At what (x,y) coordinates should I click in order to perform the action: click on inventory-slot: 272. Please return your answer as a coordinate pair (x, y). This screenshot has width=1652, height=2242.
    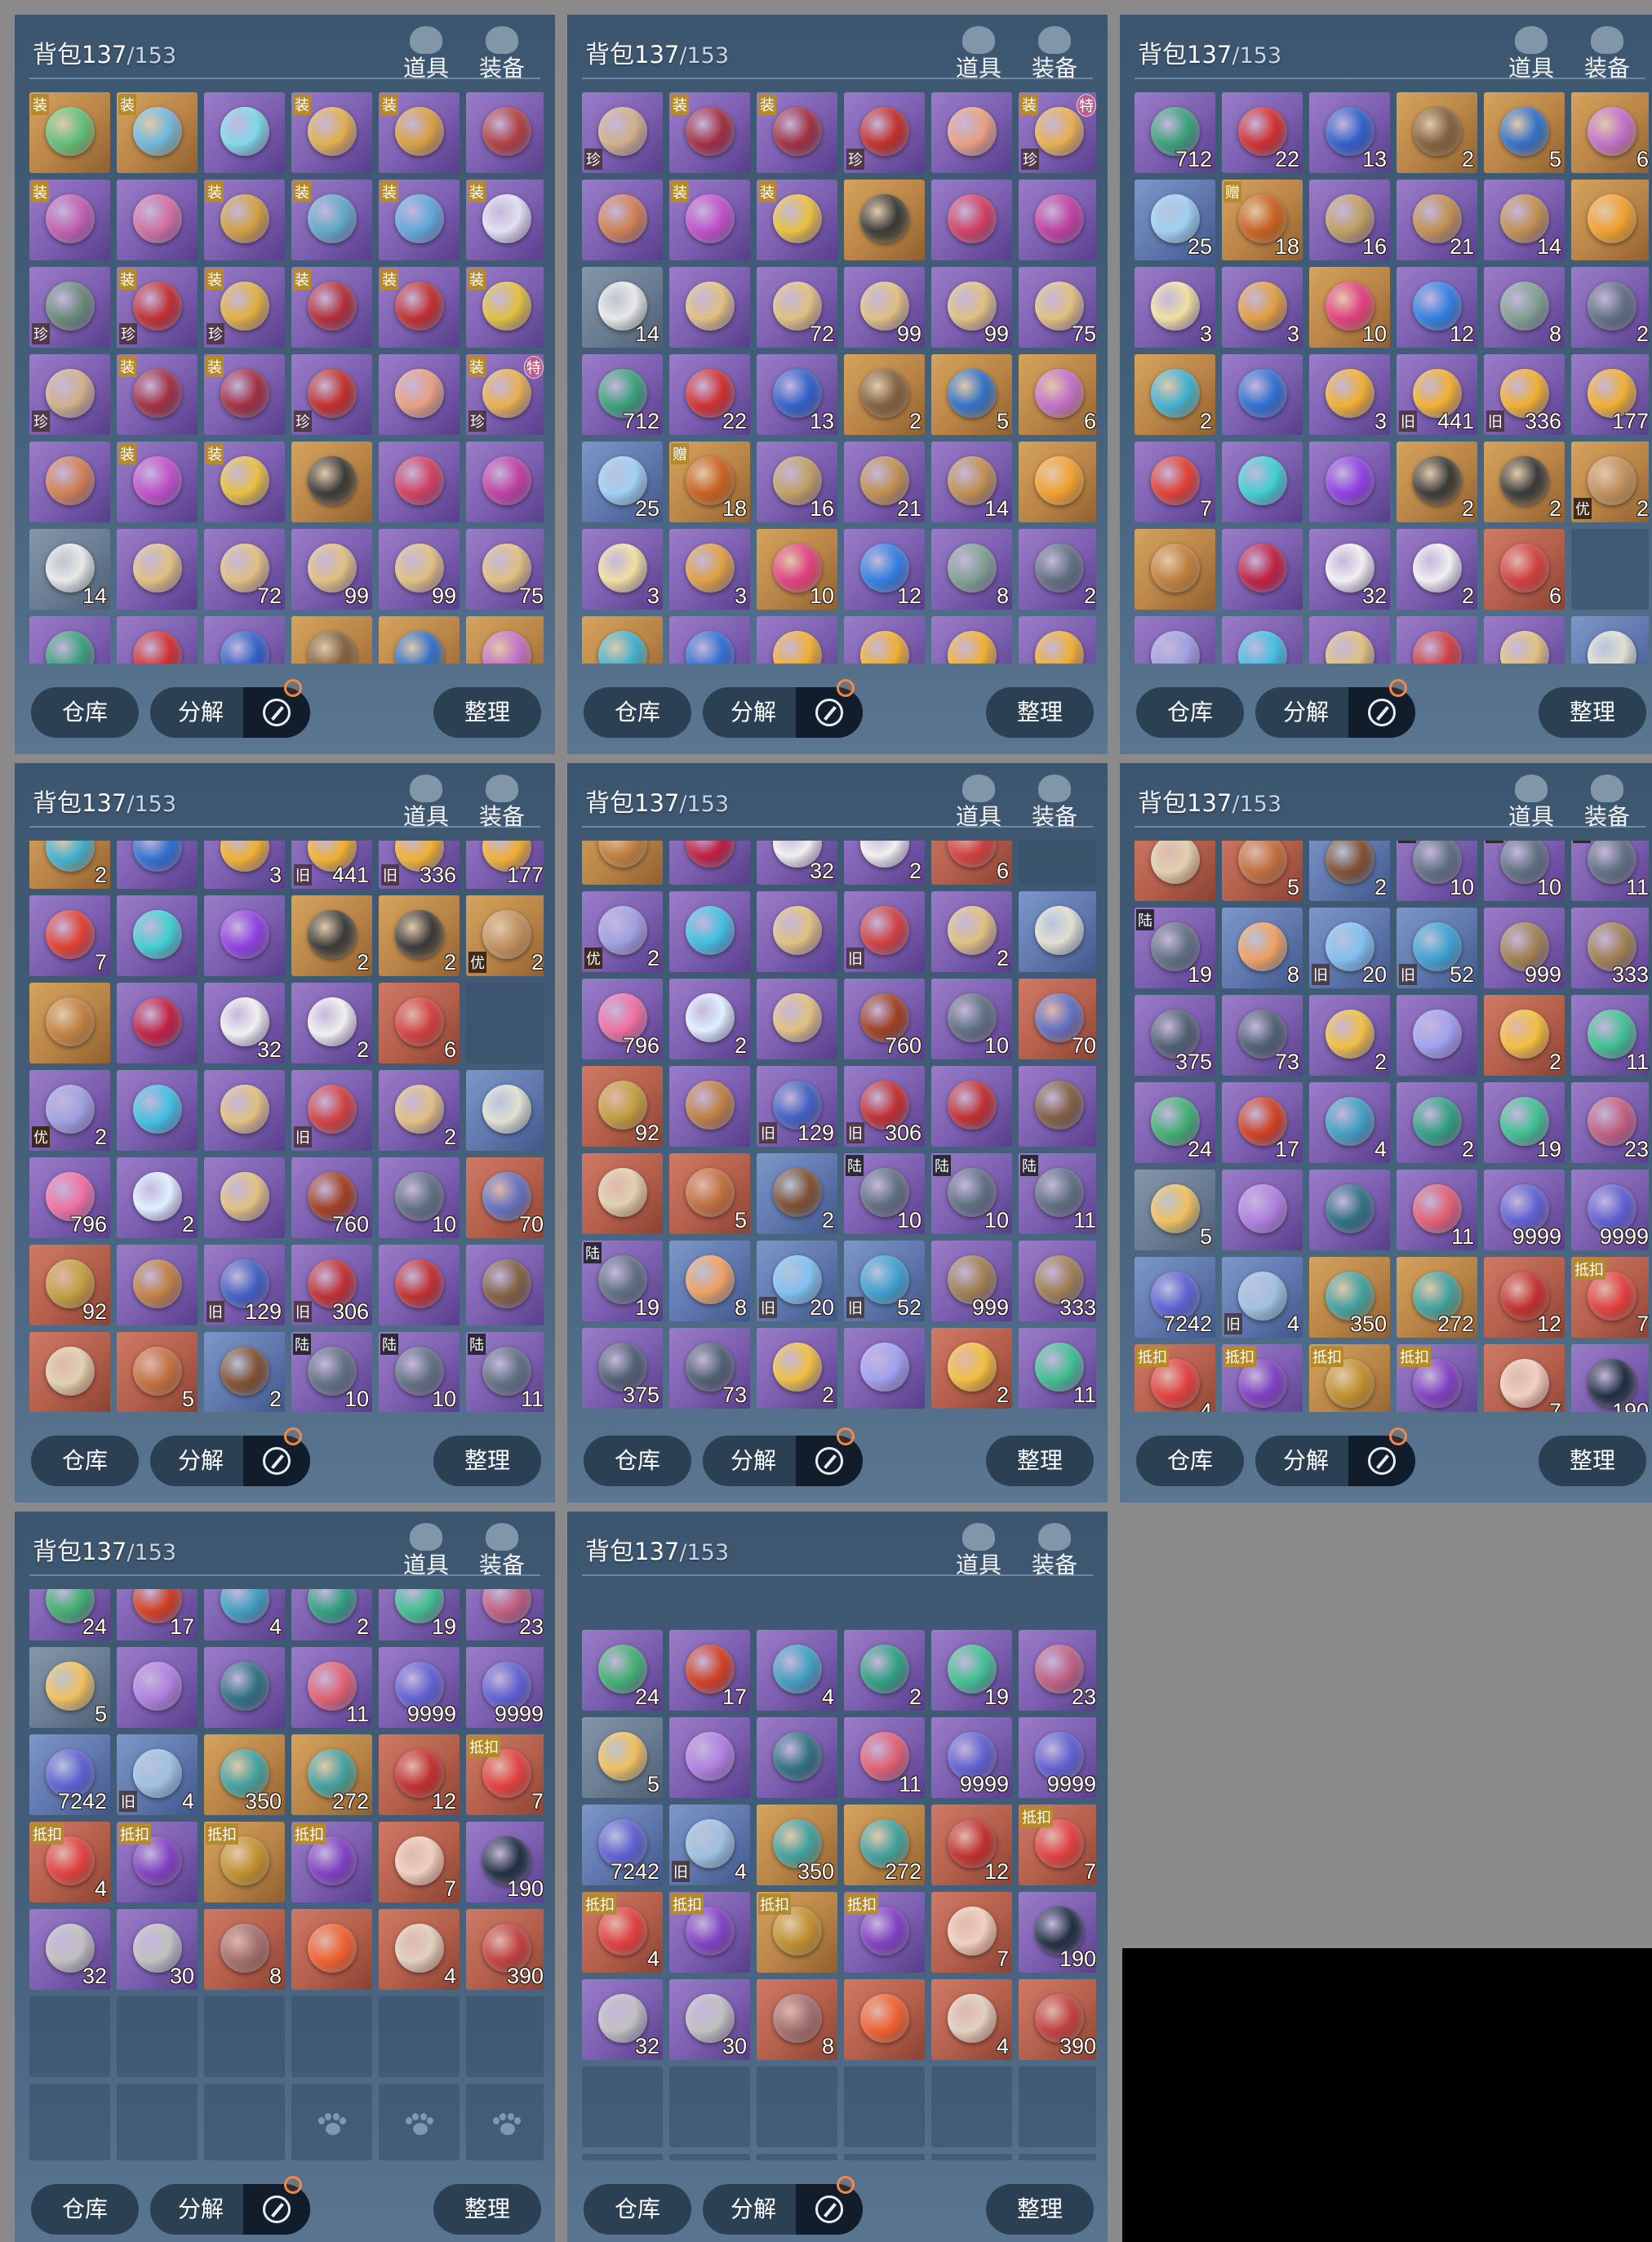
    Looking at the image, I should click on (331, 1774).